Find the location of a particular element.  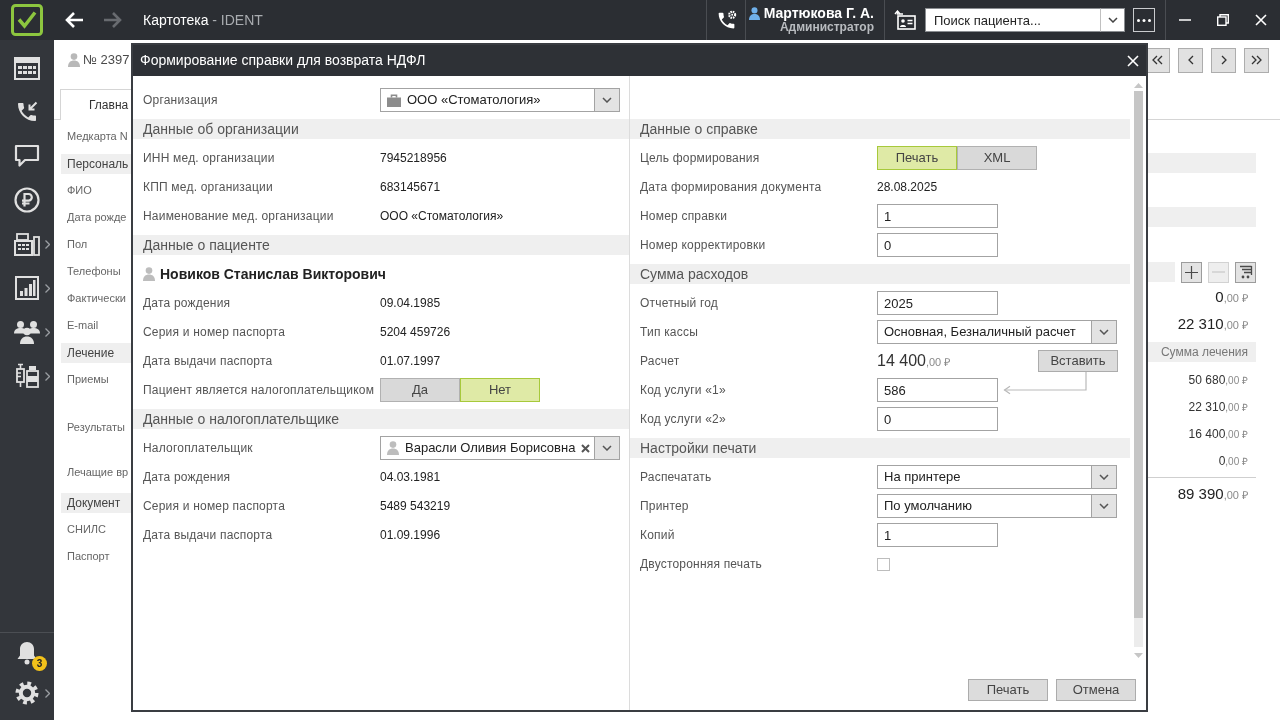

briefcase-icon is located at coordinates (394, 100).